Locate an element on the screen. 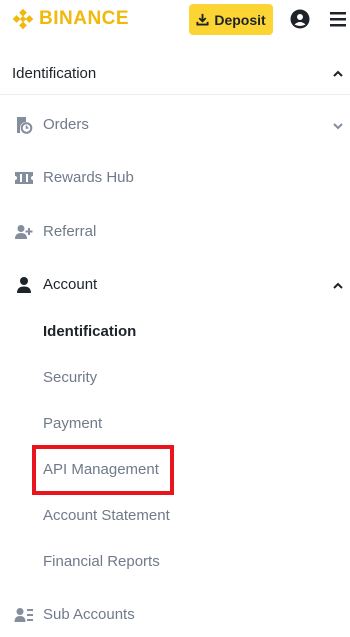 This screenshot has height=637, width=350. account-menu-security: Security is located at coordinates (175, 378).